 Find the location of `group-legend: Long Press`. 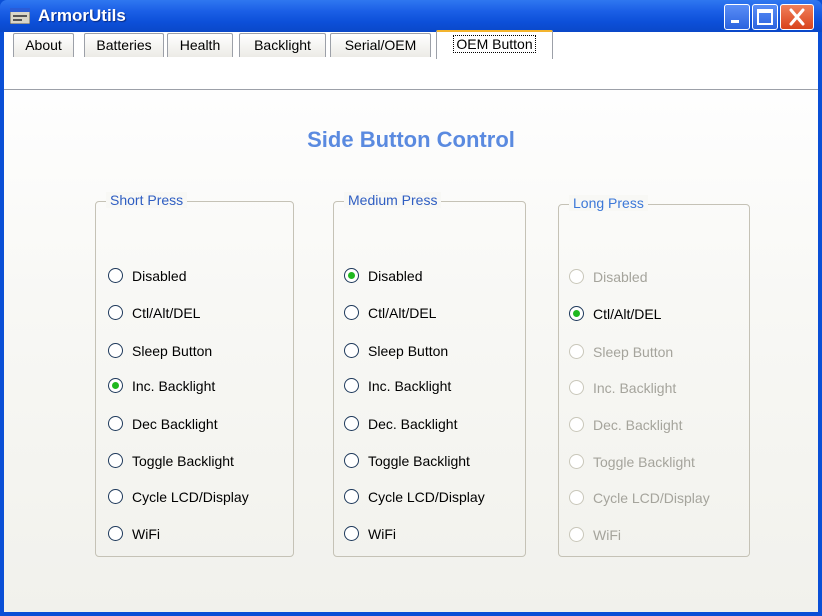

group-legend: Long Press is located at coordinates (608, 203).